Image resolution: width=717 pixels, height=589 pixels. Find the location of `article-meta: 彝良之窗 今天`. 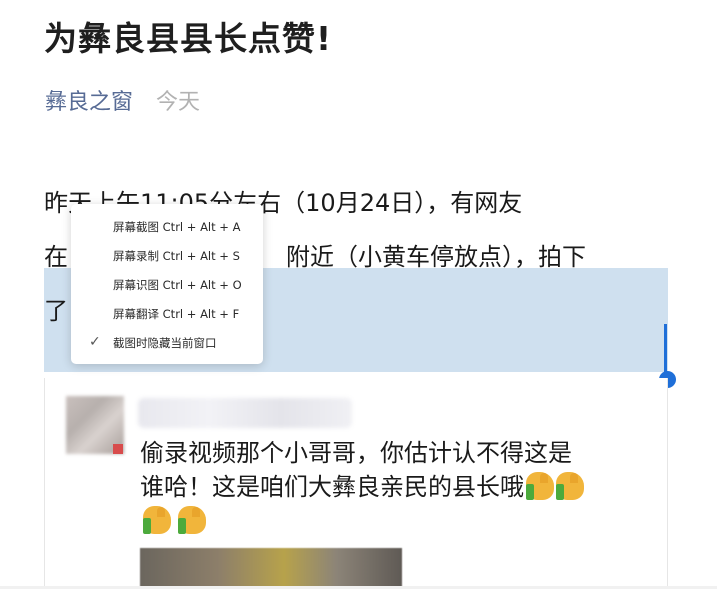

article-meta: 彝良之窗 今天 is located at coordinates (122, 100).